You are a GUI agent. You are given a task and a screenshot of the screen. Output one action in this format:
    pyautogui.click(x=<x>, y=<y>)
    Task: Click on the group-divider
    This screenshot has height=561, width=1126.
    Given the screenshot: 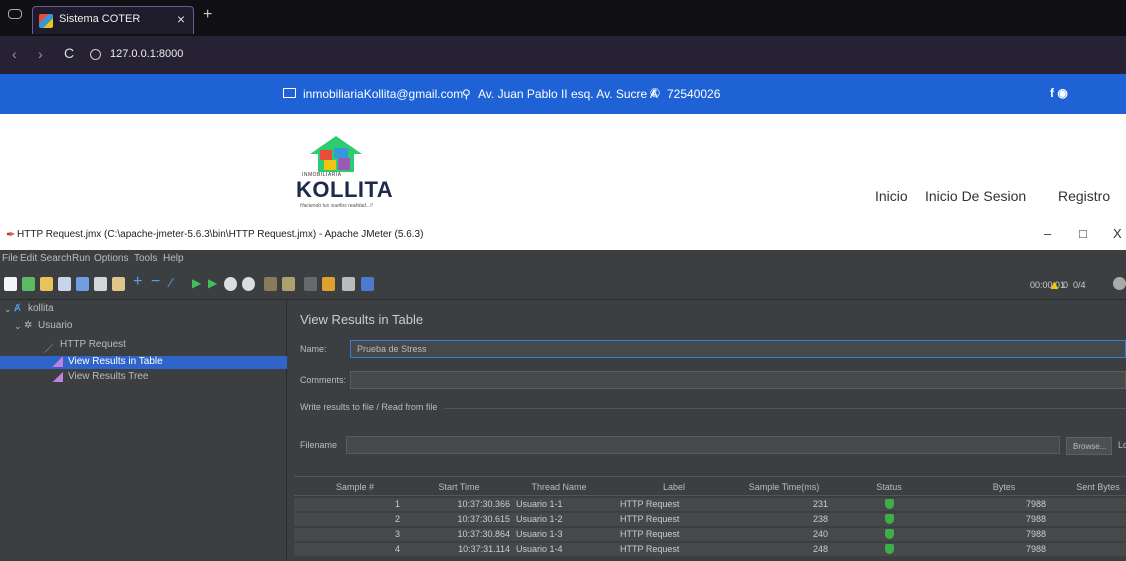 What is the action you would take?
    pyautogui.click(x=785, y=408)
    